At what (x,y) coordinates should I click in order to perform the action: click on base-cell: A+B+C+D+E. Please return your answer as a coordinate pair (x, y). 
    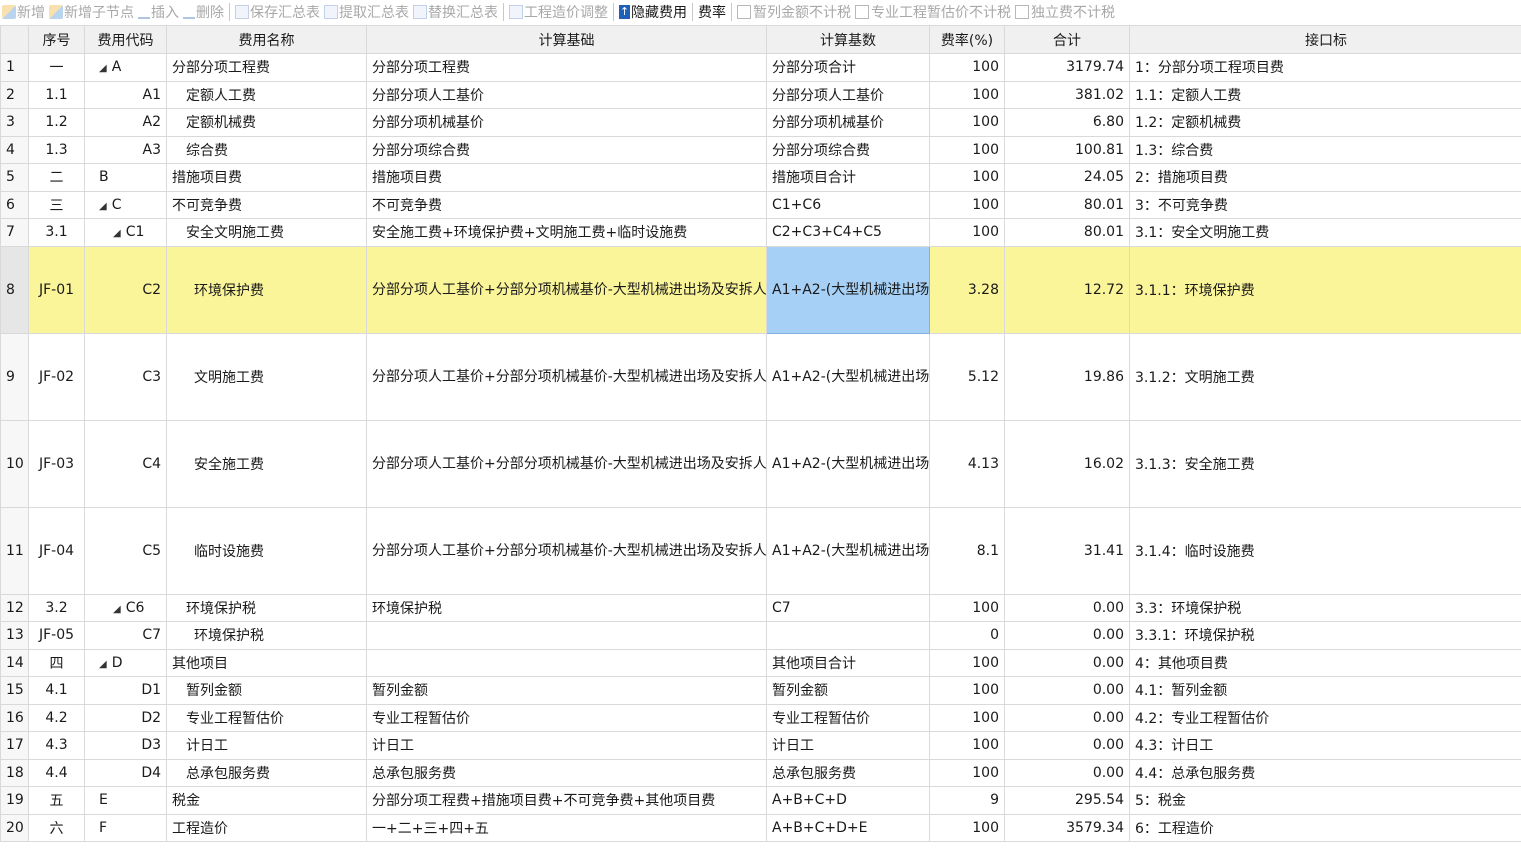
    Looking at the image, I should click on (848, 827).